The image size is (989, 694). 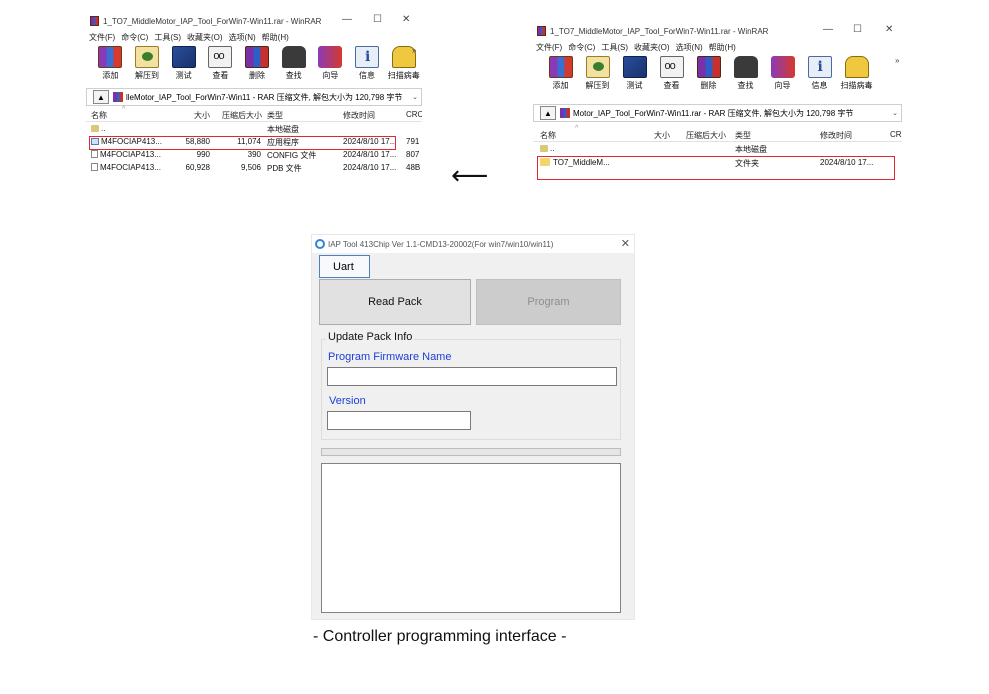 What do you see at coordinates (577, 128) in the screenshot?
I see `sort-indicator-icon: ^` at bounding box center [577, 128].